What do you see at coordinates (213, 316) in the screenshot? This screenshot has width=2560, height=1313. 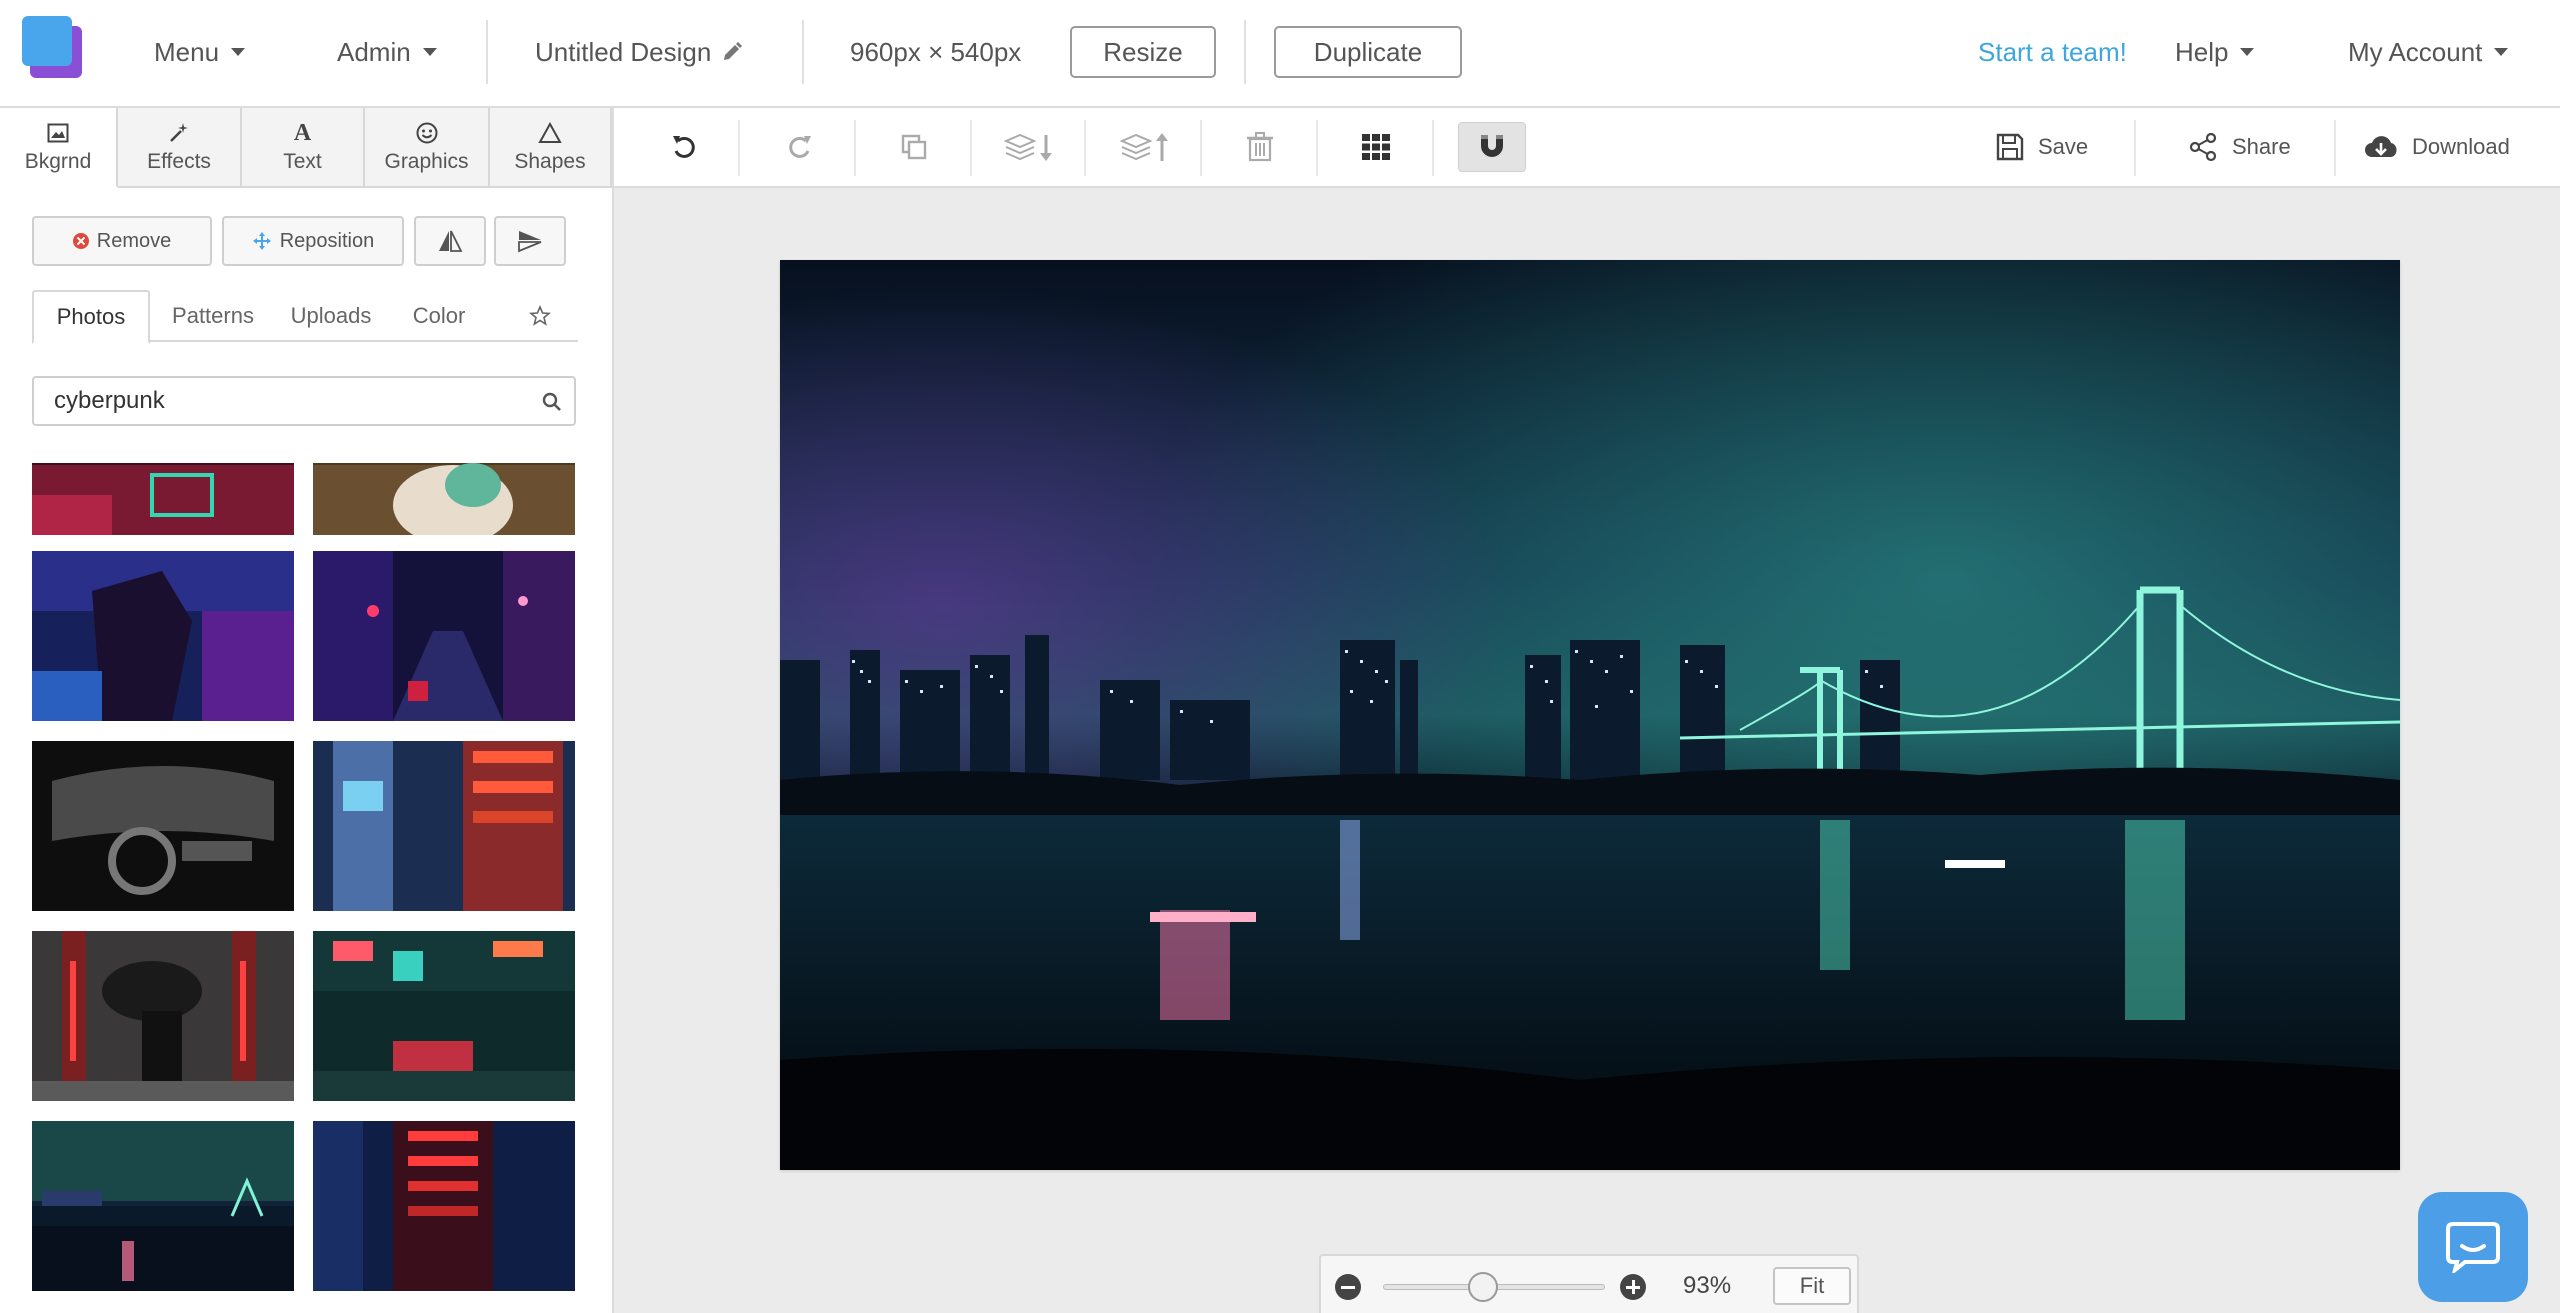 I see `tab-patterns: Patterns` at bounding box center [213, 316].